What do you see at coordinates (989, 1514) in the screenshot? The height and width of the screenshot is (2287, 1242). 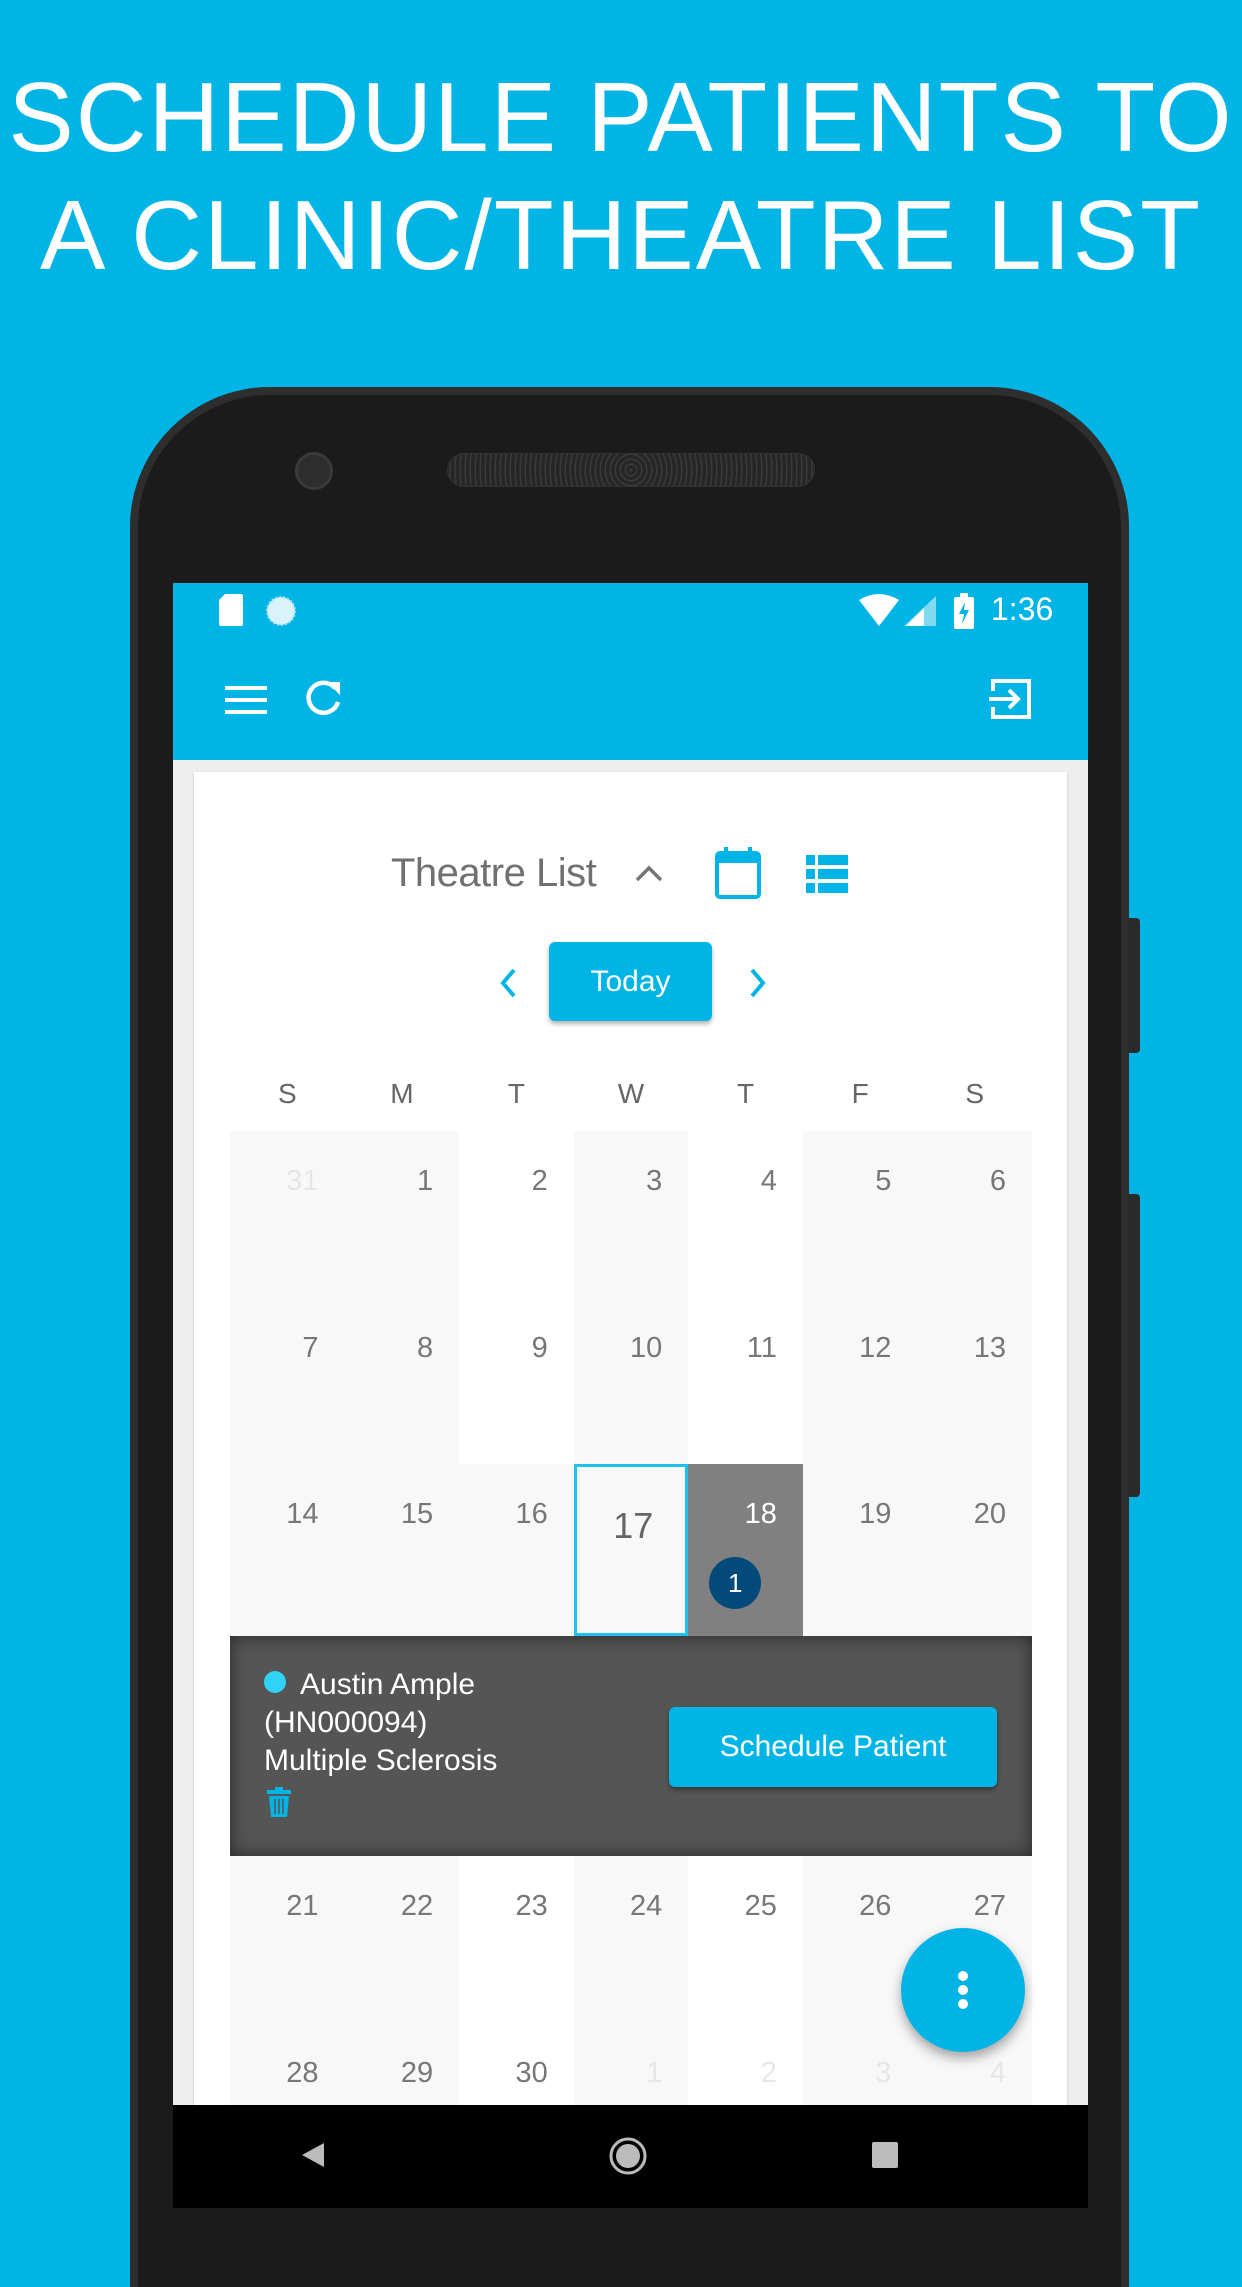 I see `day-number: 20` at bounding box center [989, 1514].